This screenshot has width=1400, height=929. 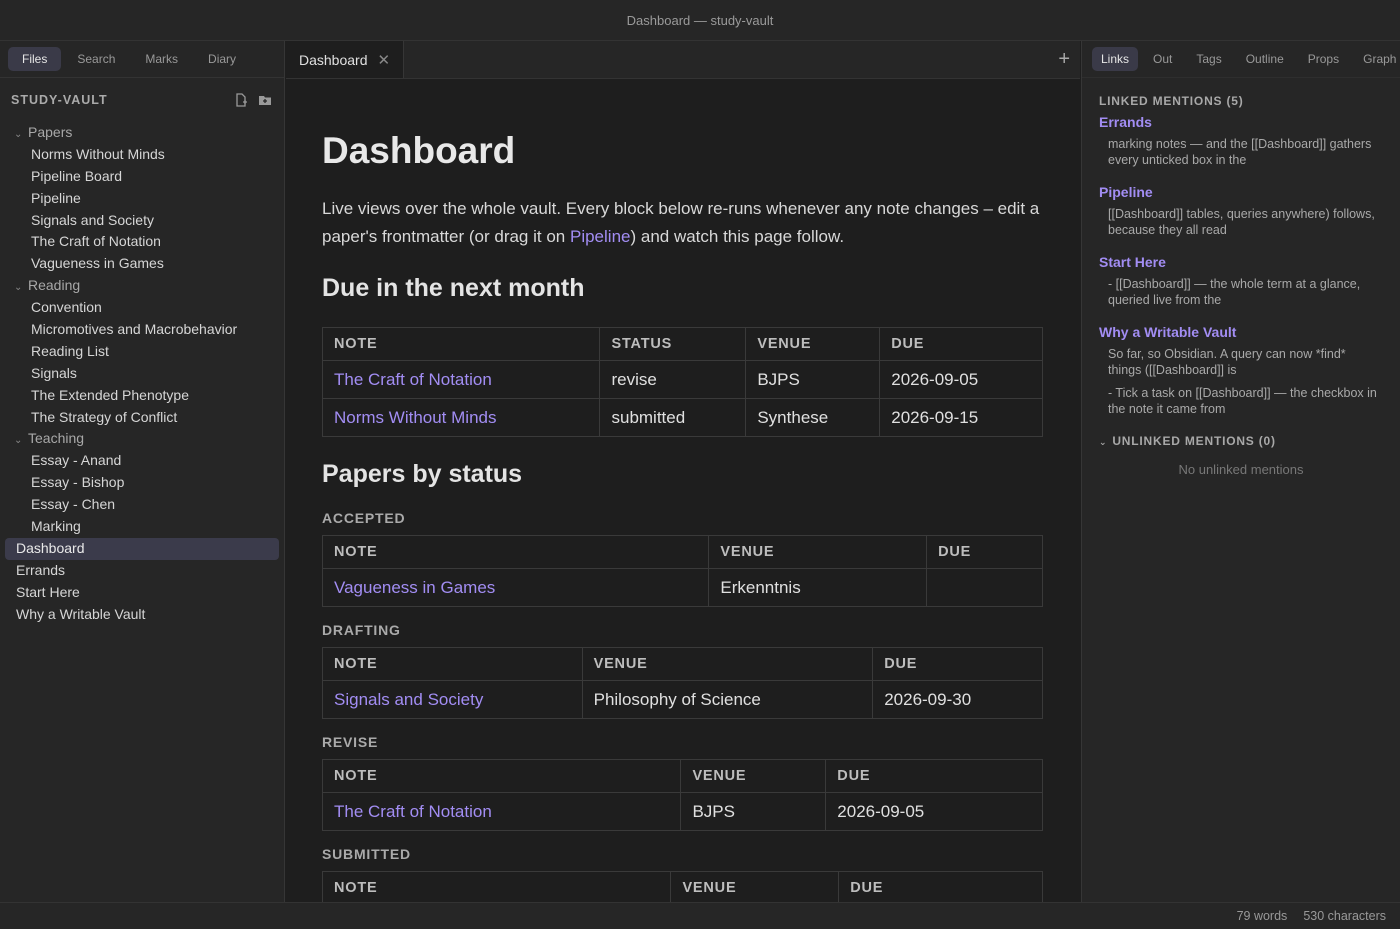 What do you see at coordinates (345, 59) in the screenshot?
I see `tab-dashboard: Dashboard ✕` at bounding box center [345, 59].